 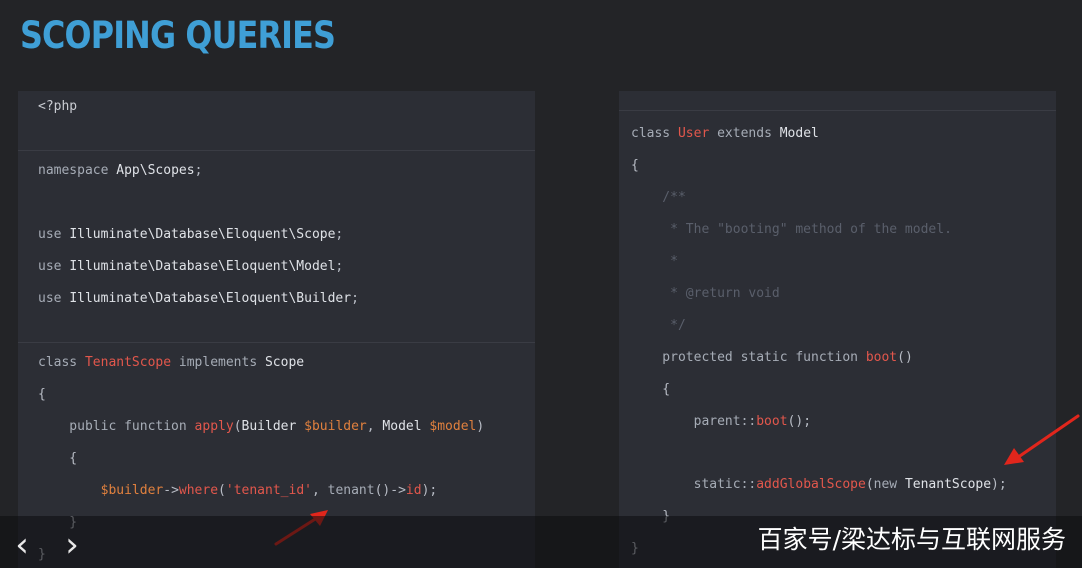 I want to click on code-line: /**, so click(x=658, y=198).